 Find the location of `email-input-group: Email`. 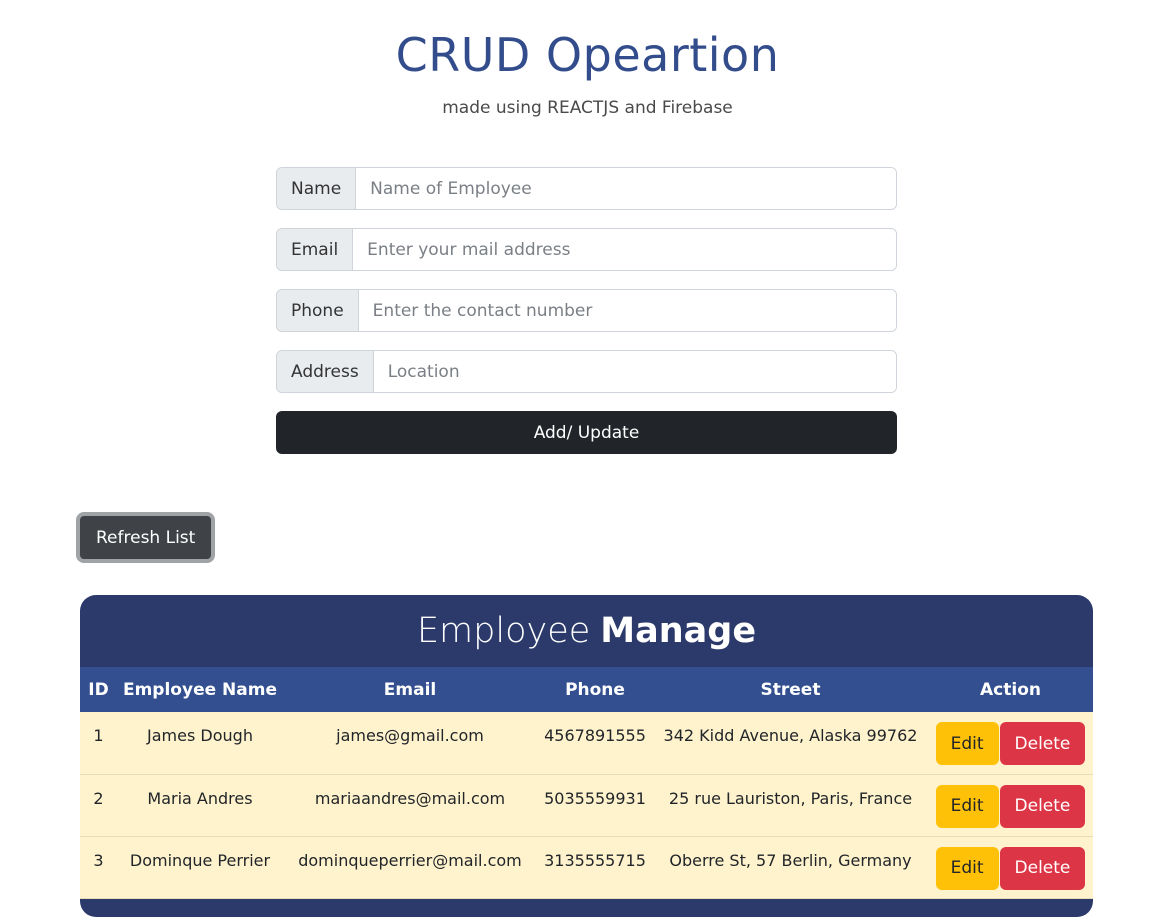

email-input-group: Email is located at coordinates (586, 249).